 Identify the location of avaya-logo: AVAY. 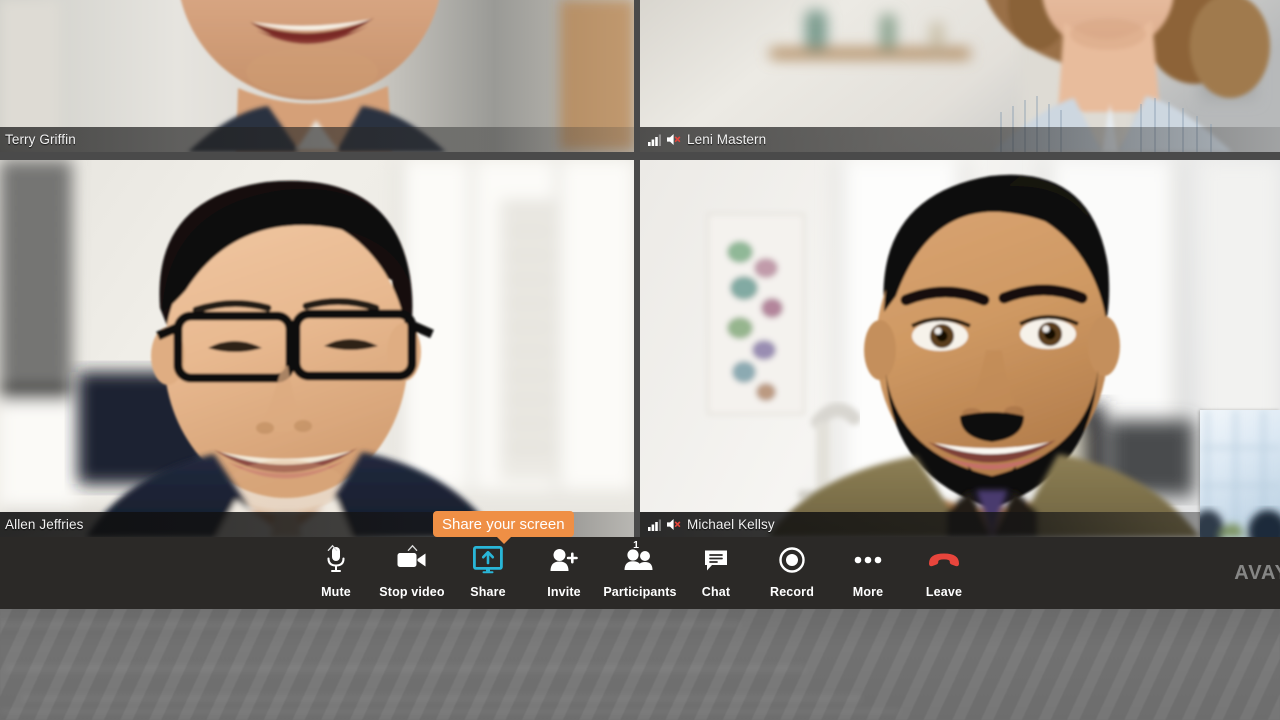
(1257, 573).